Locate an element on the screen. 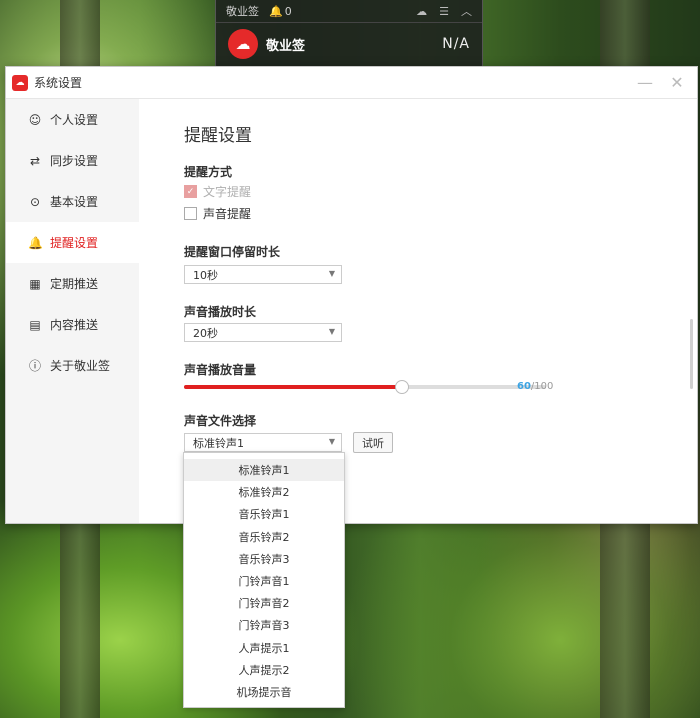  dropdown-option: 音乐铃声1 is located at coordinates (264, 514).